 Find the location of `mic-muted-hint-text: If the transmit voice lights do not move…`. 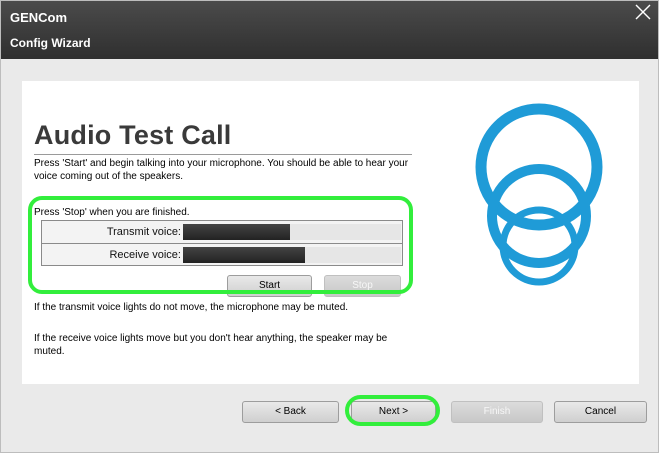

mic-muted-hint-text: If the transmit voice lights do not move… is located at coordinates (191, 307).